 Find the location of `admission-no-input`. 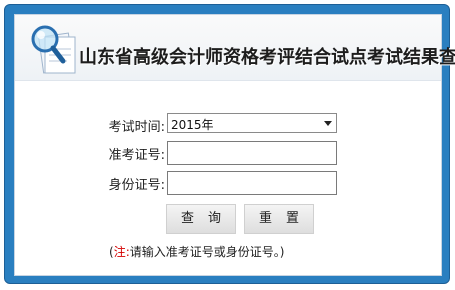

admission-no-input is located at coordinates (252, 153).